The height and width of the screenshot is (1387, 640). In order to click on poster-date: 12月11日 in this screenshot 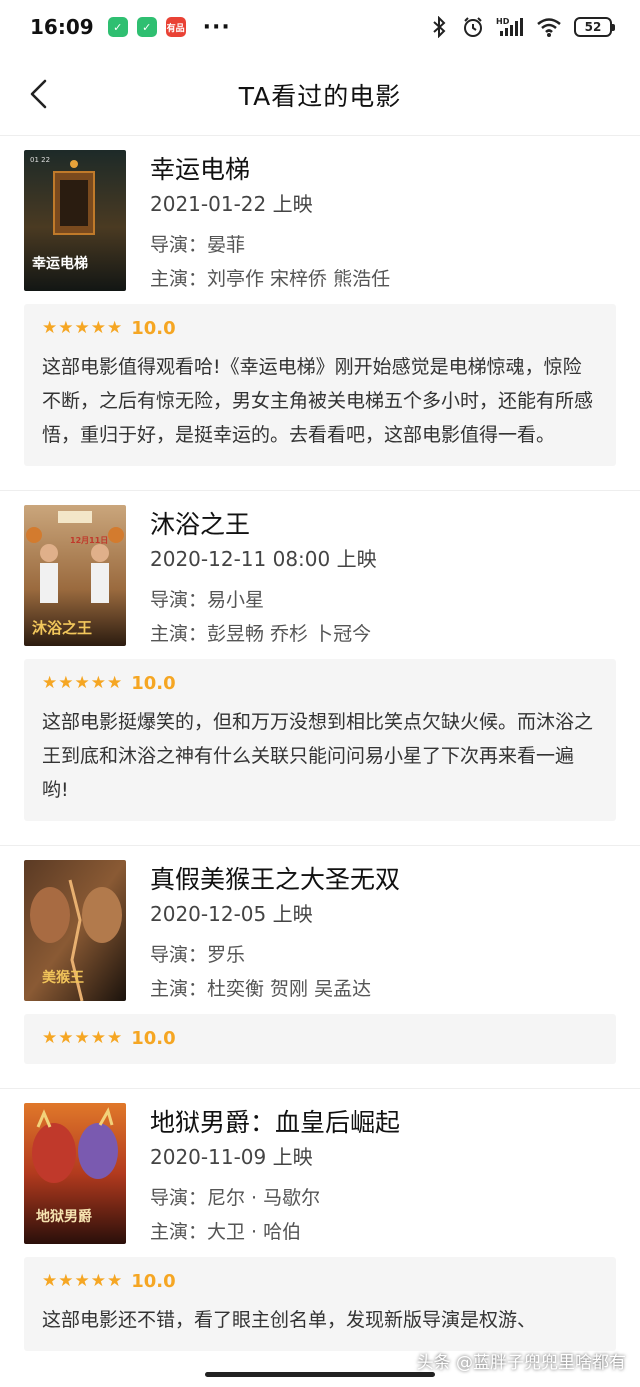, I will do `click(89, 540)`.